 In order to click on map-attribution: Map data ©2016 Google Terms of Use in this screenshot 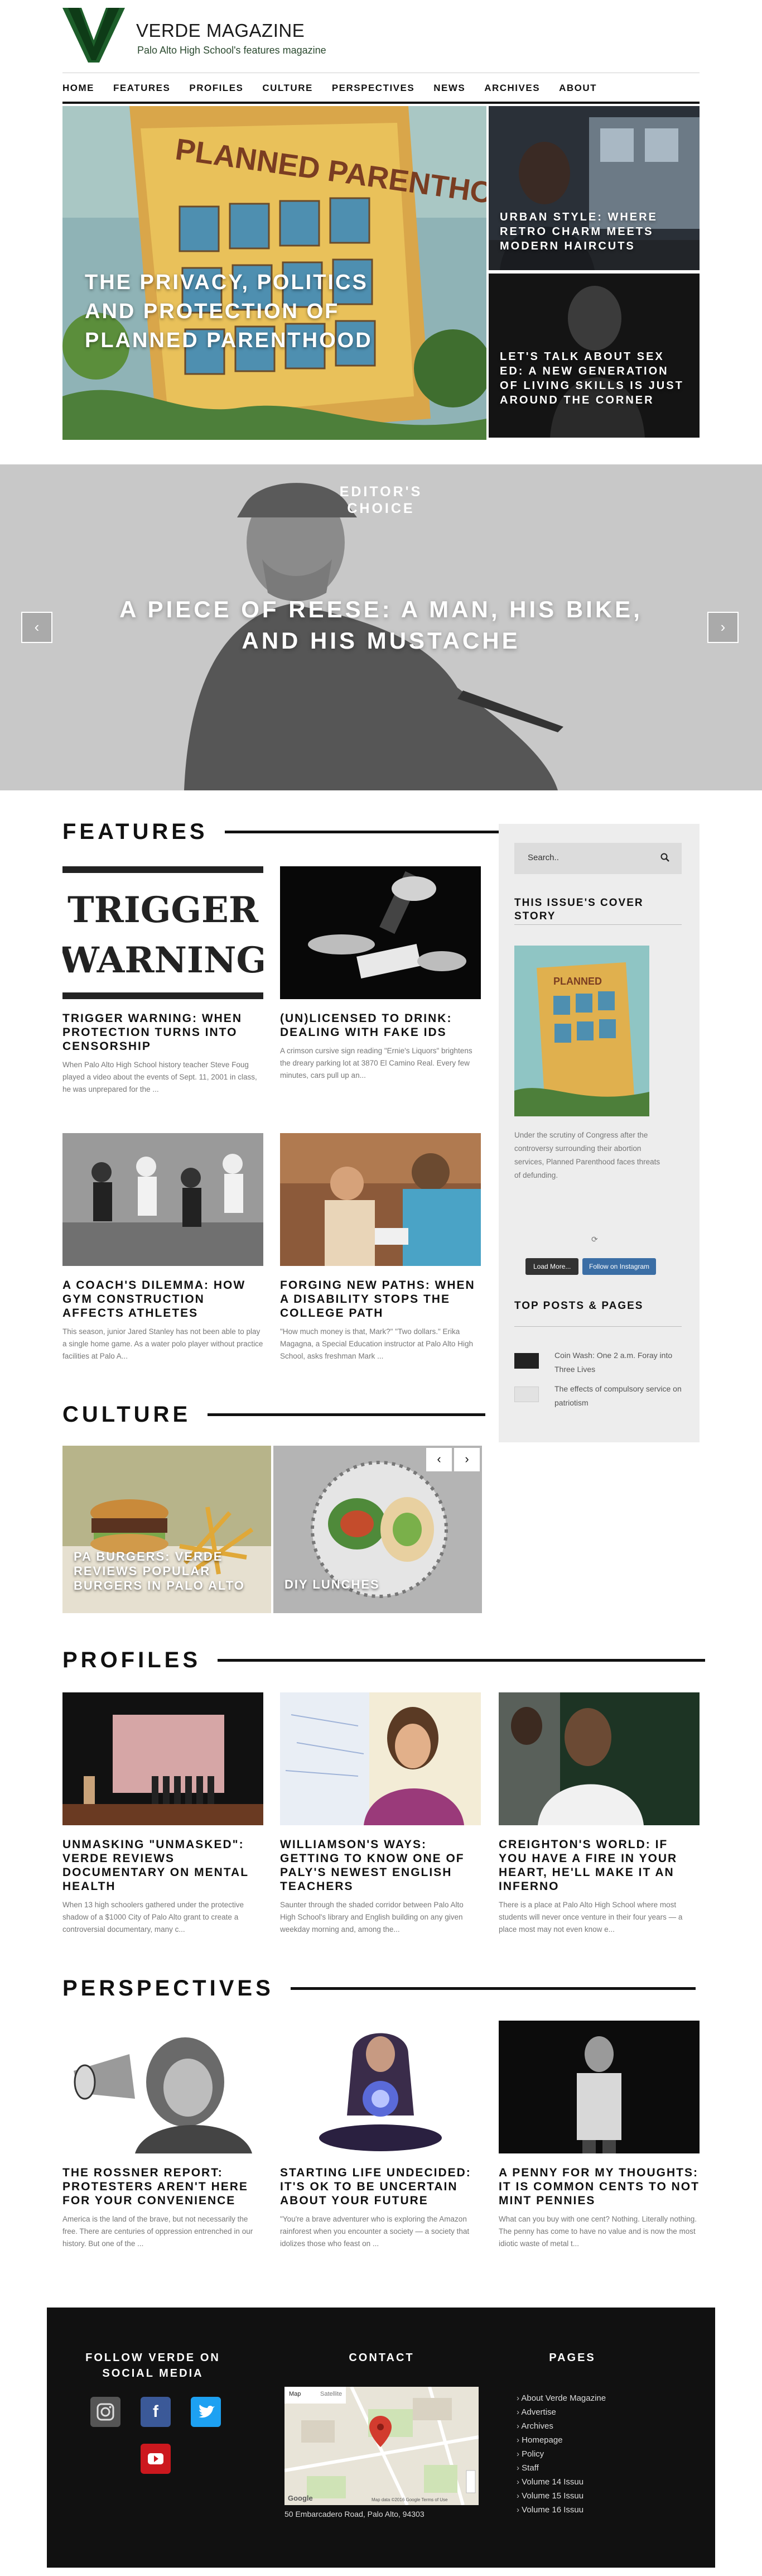, I will do `click(410, 2499)`.